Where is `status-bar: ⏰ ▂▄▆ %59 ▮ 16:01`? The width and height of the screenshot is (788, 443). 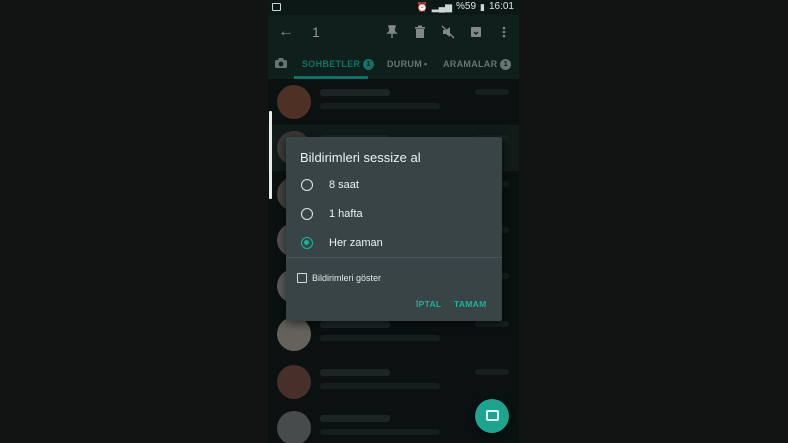 status-bar: ⏰ ▂▄▆ %59 ▮ 16:01 is located at coordinates (393, 7).